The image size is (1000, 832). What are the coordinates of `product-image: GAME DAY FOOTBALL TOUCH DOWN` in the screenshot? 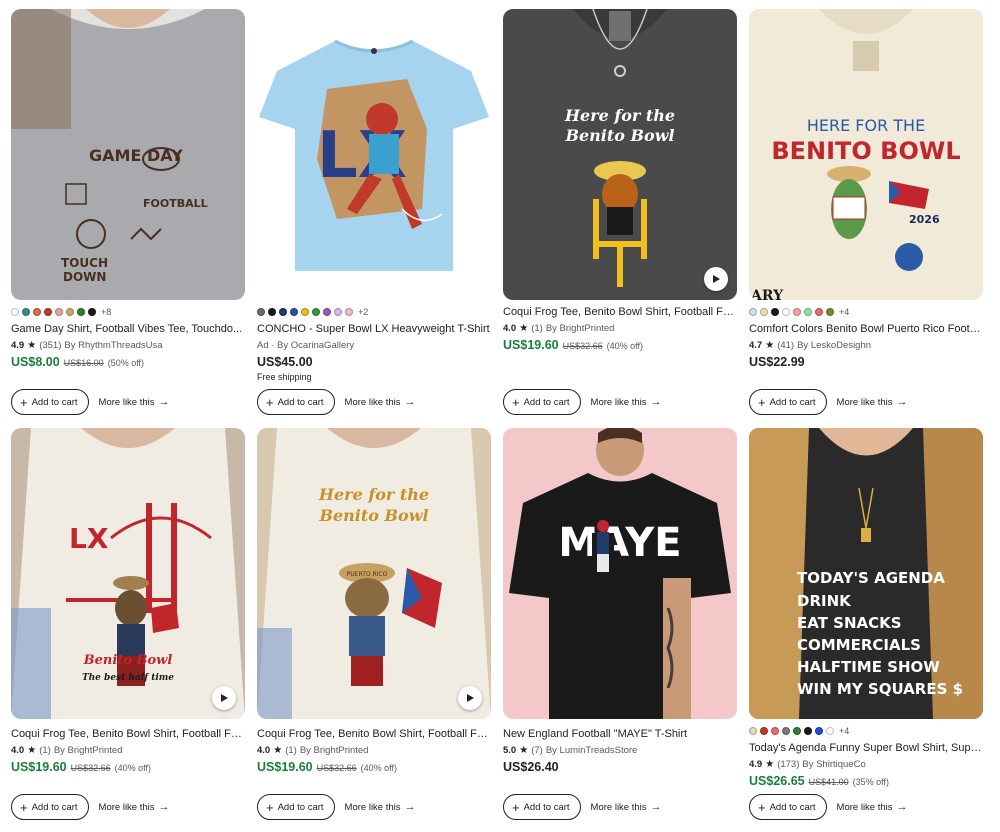 It's located at (128, 154).